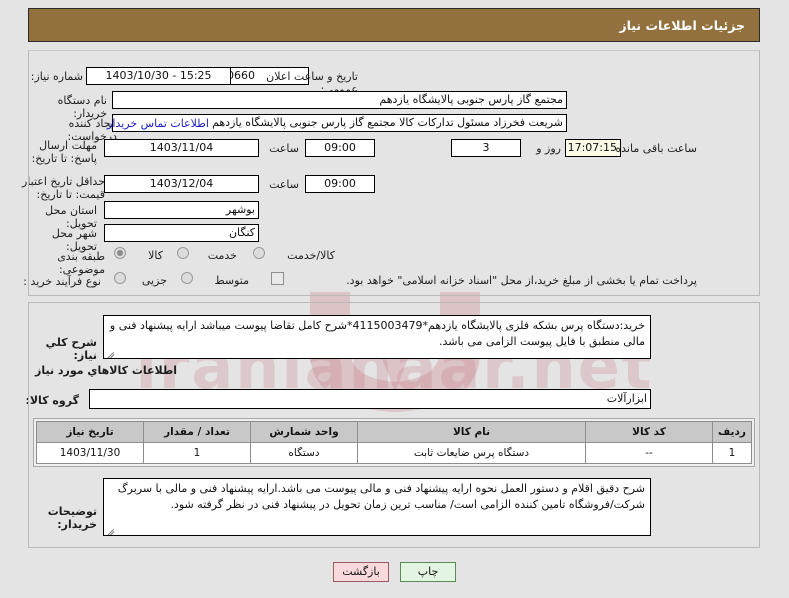 This screenshot has width=789, height=598. I want to click on col-quantity: تعداد / مقدار, so click(197, 432).